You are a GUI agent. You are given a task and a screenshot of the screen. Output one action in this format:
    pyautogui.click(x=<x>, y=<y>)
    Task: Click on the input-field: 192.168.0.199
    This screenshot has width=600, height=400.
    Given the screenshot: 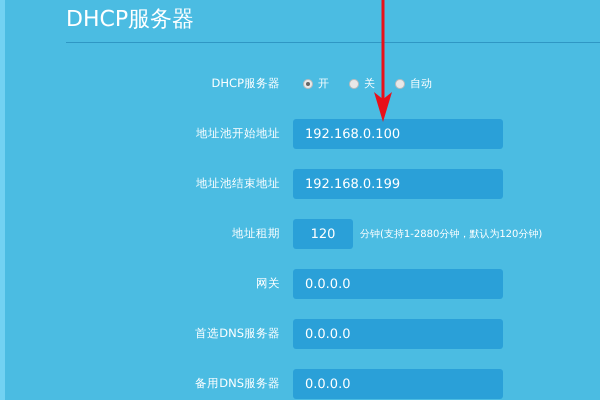 What is the action you would take?
    pyautogui.click(x=398, y=184)
    